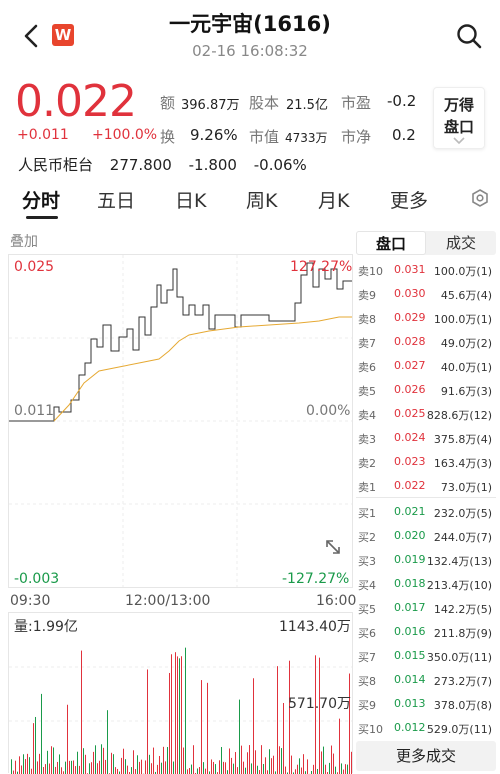 This screenshot has width=500, height=774. I want to click on tab-trades: 成交, so click(461, 243).